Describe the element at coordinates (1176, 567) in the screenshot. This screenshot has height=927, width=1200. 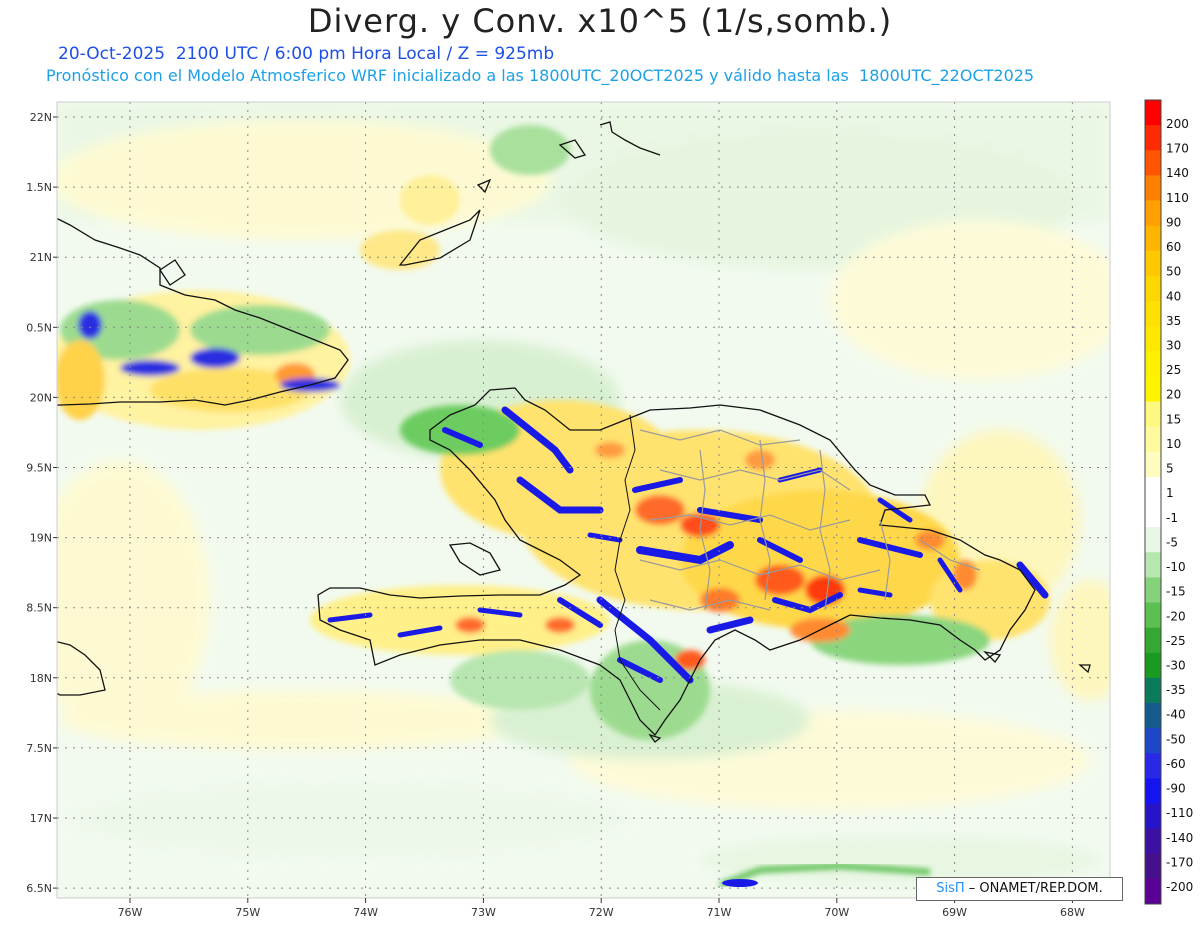
I see `colorbar-label: -10` at that location.